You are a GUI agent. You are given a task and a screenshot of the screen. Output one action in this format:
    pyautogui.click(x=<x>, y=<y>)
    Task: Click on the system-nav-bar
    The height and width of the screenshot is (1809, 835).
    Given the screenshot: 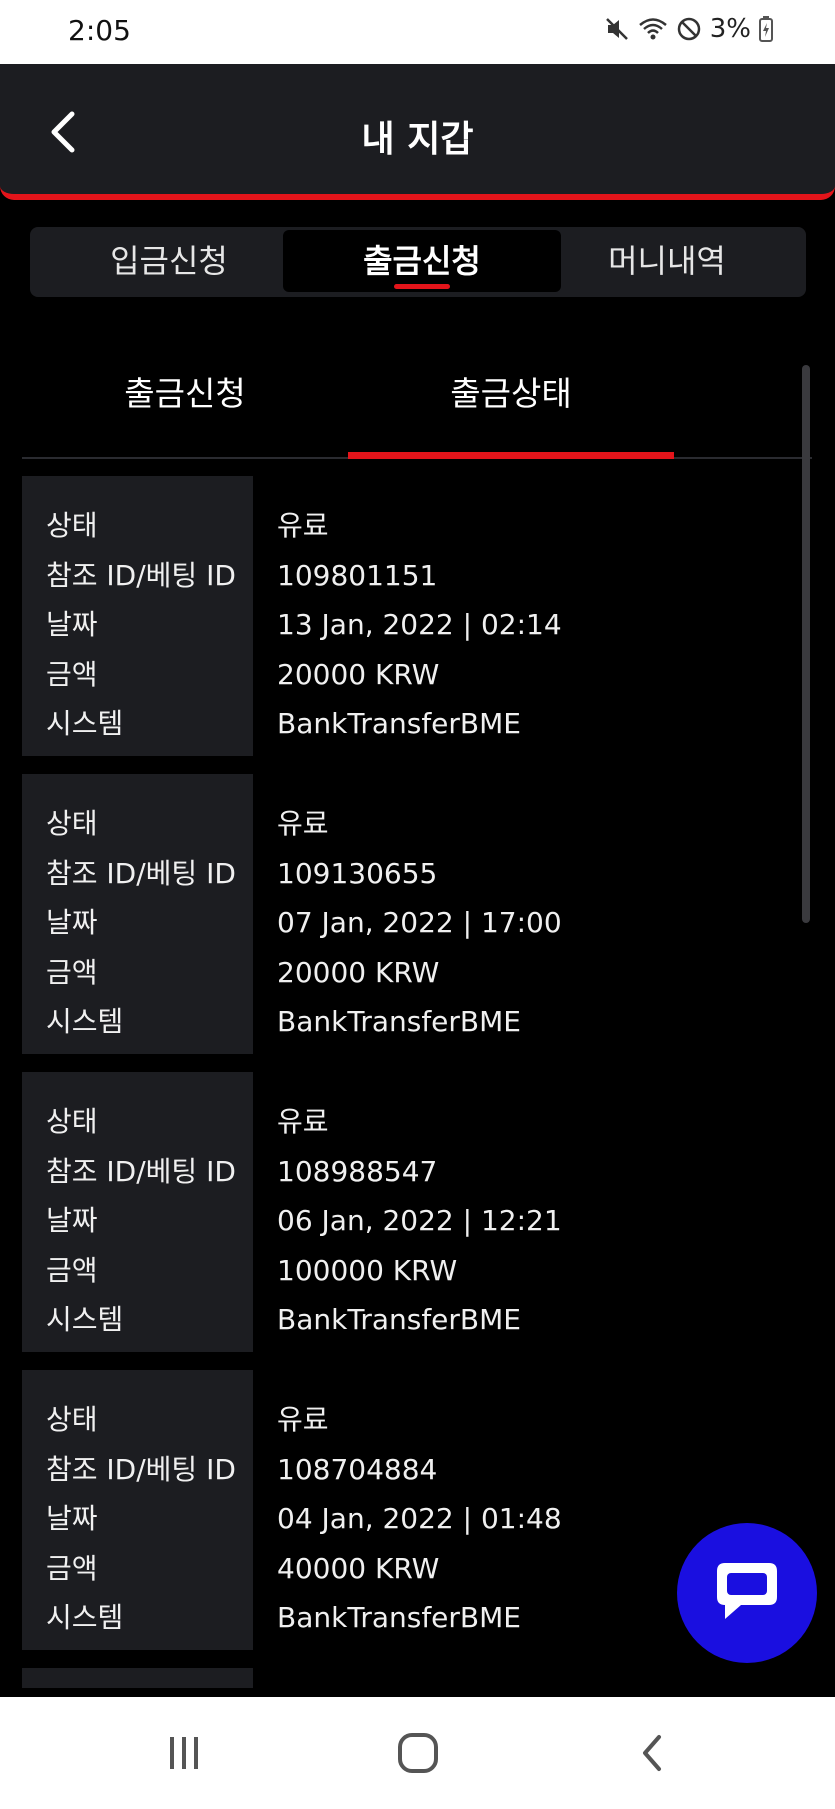 What is the action you would take?
    pyautogui.click(x=417, y=1753)
    